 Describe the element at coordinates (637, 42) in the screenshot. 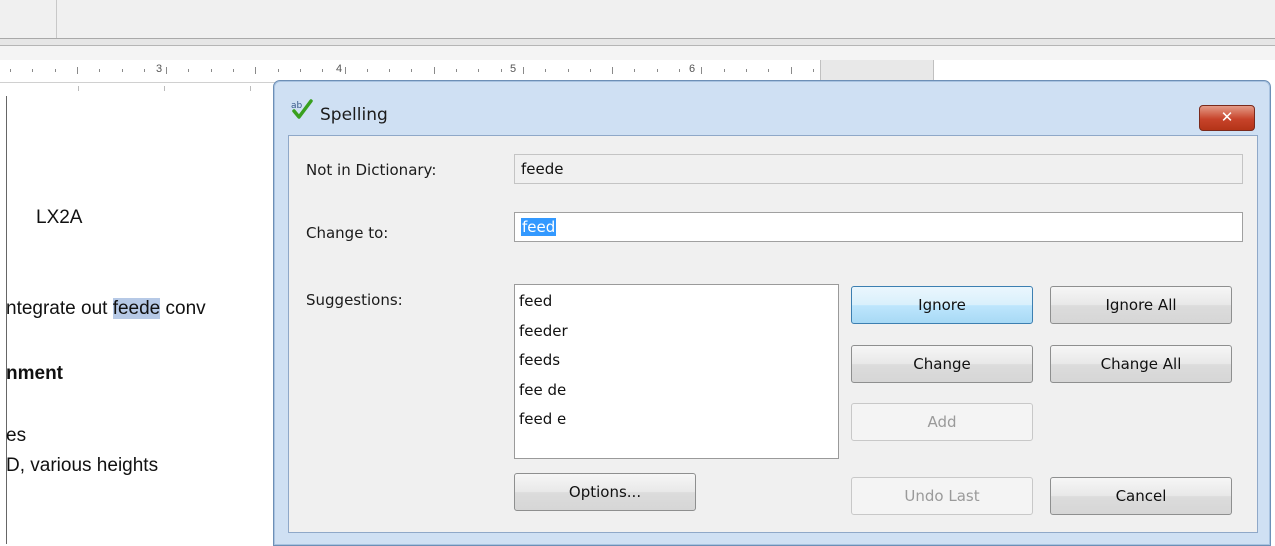

I see `window-band` at that location.